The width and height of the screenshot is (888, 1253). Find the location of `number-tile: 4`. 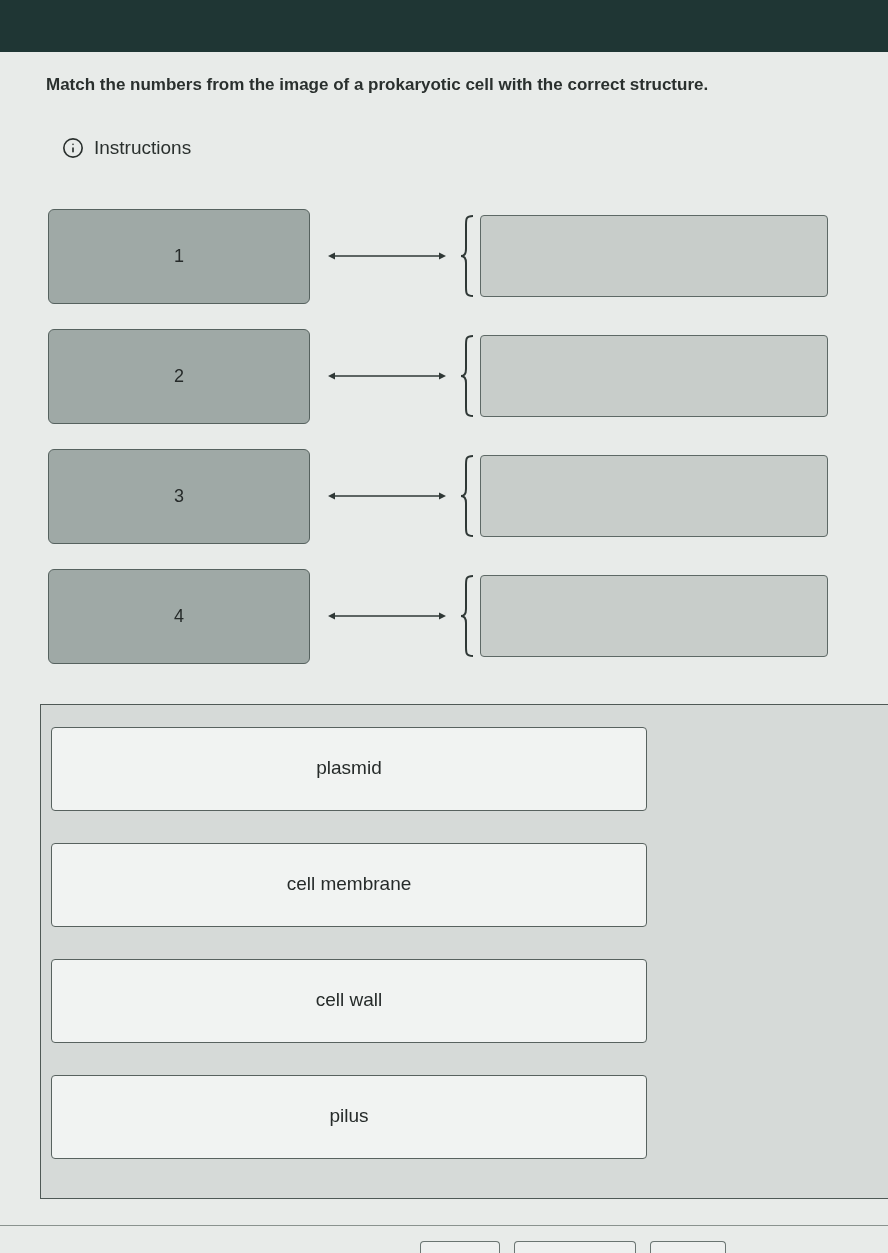

number-tile: 4 is located at coordinates (179, 616).